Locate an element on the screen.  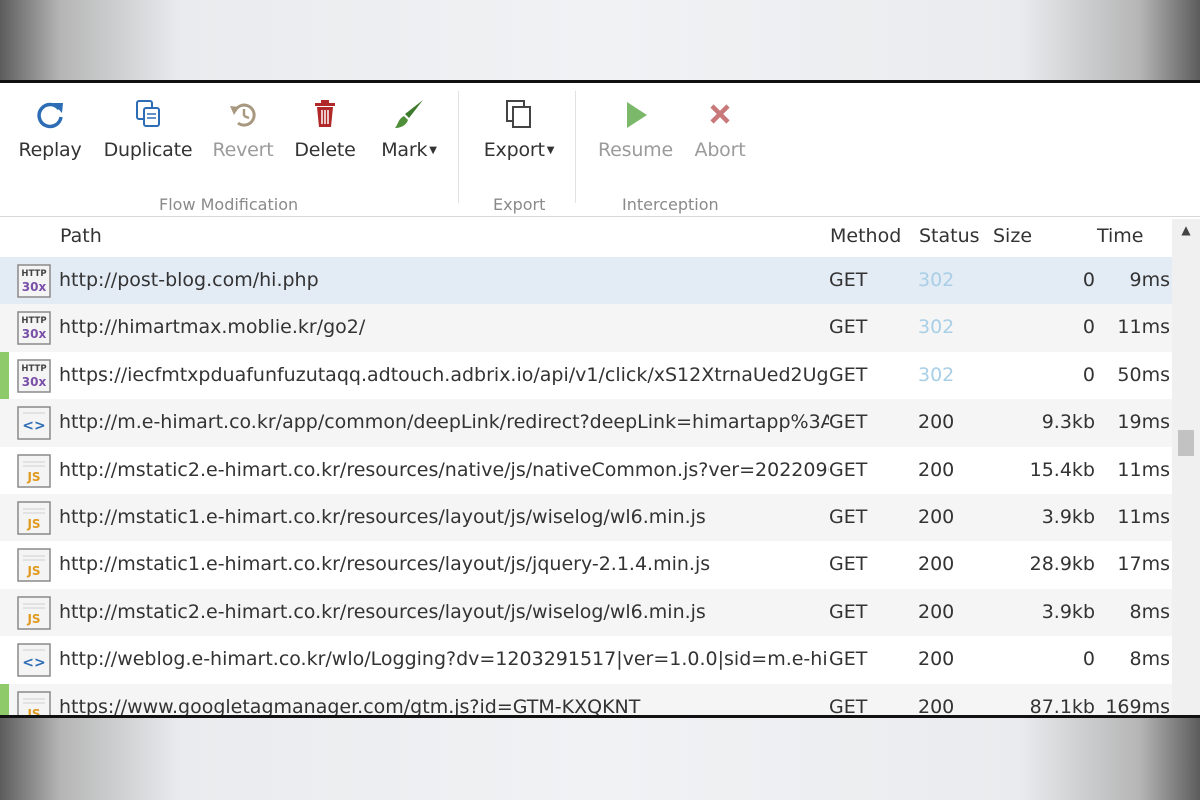
column-header-time: Time is located at coordinates (1120, 236).